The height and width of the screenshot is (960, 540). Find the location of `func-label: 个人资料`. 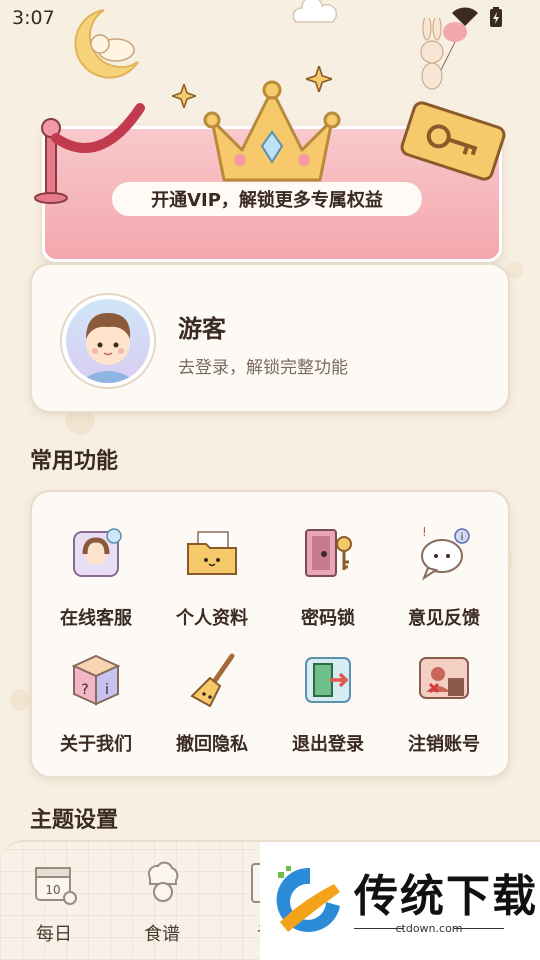

func-label: 个人资料 is located at coordinates (212, 618).